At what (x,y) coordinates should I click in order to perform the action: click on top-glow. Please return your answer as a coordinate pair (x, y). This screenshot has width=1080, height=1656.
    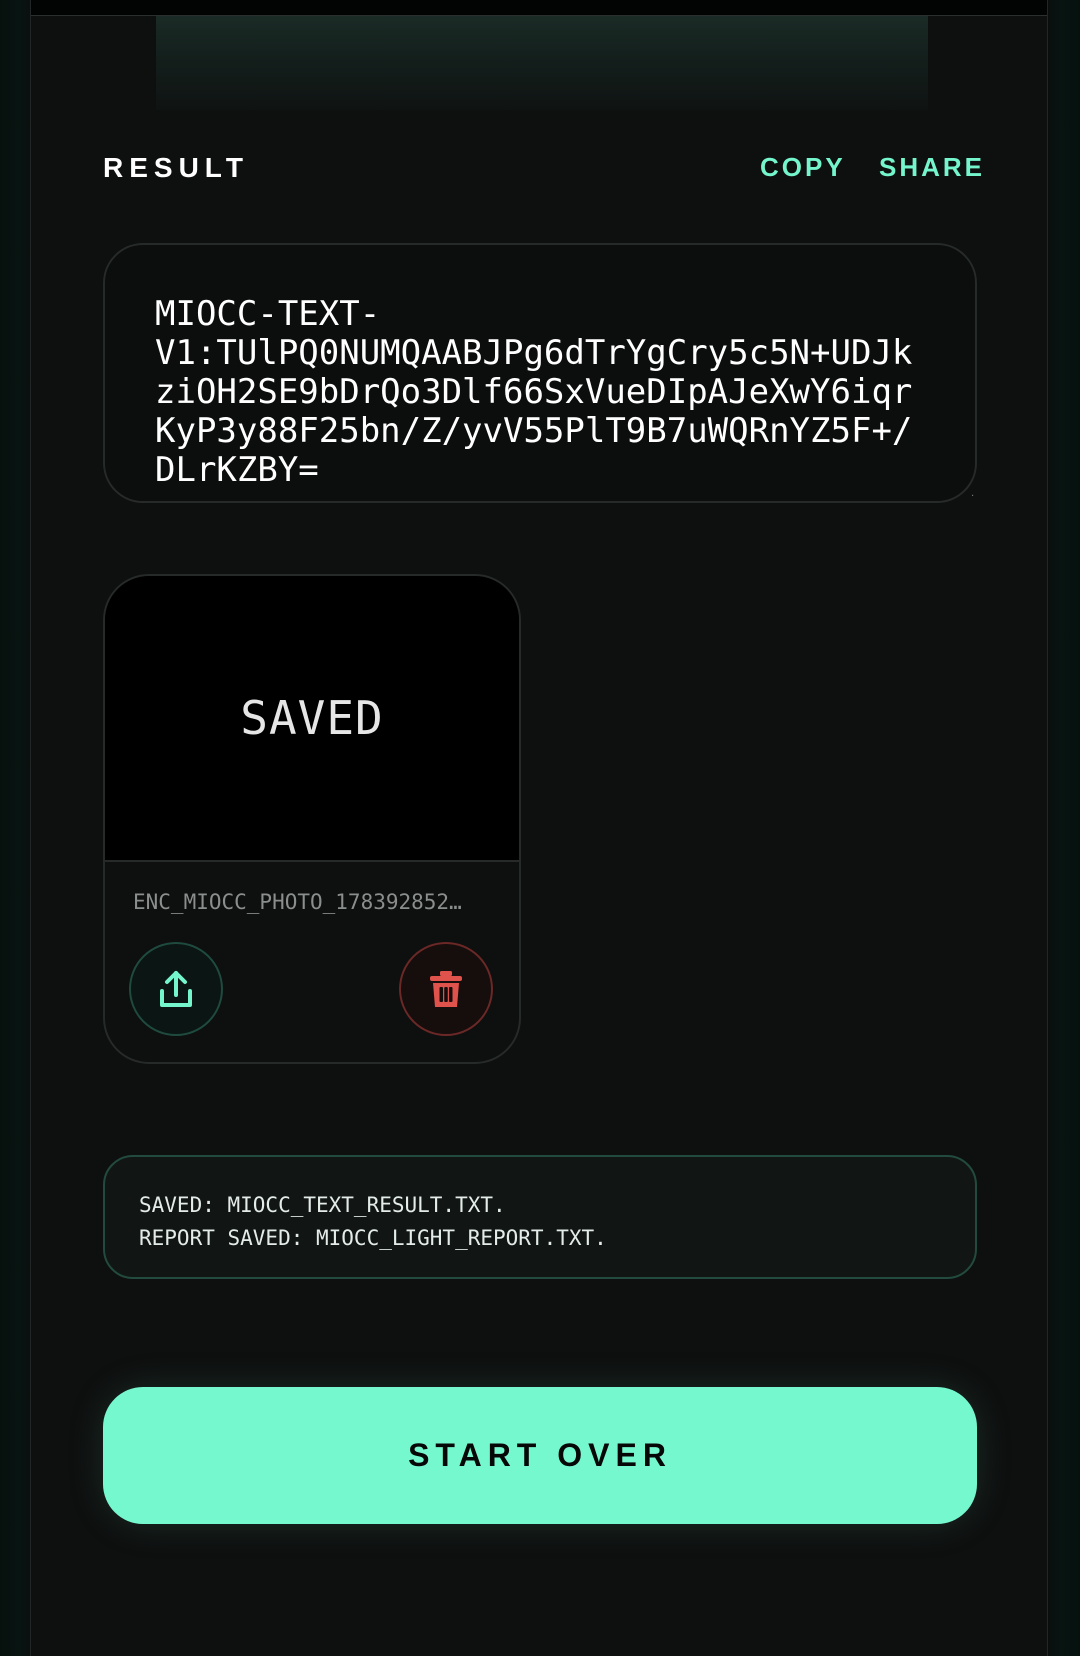
    Looking at the image, I should click on (542, 63).